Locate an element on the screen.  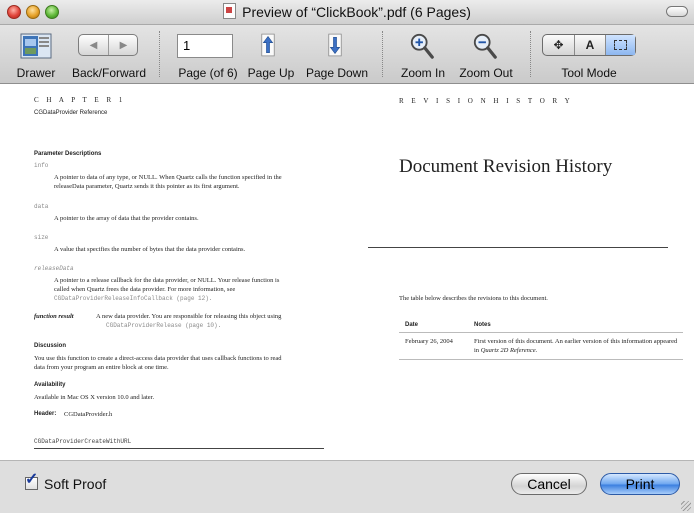
zoom-out-button: Zoom Out is located at coordinates (486, 55).